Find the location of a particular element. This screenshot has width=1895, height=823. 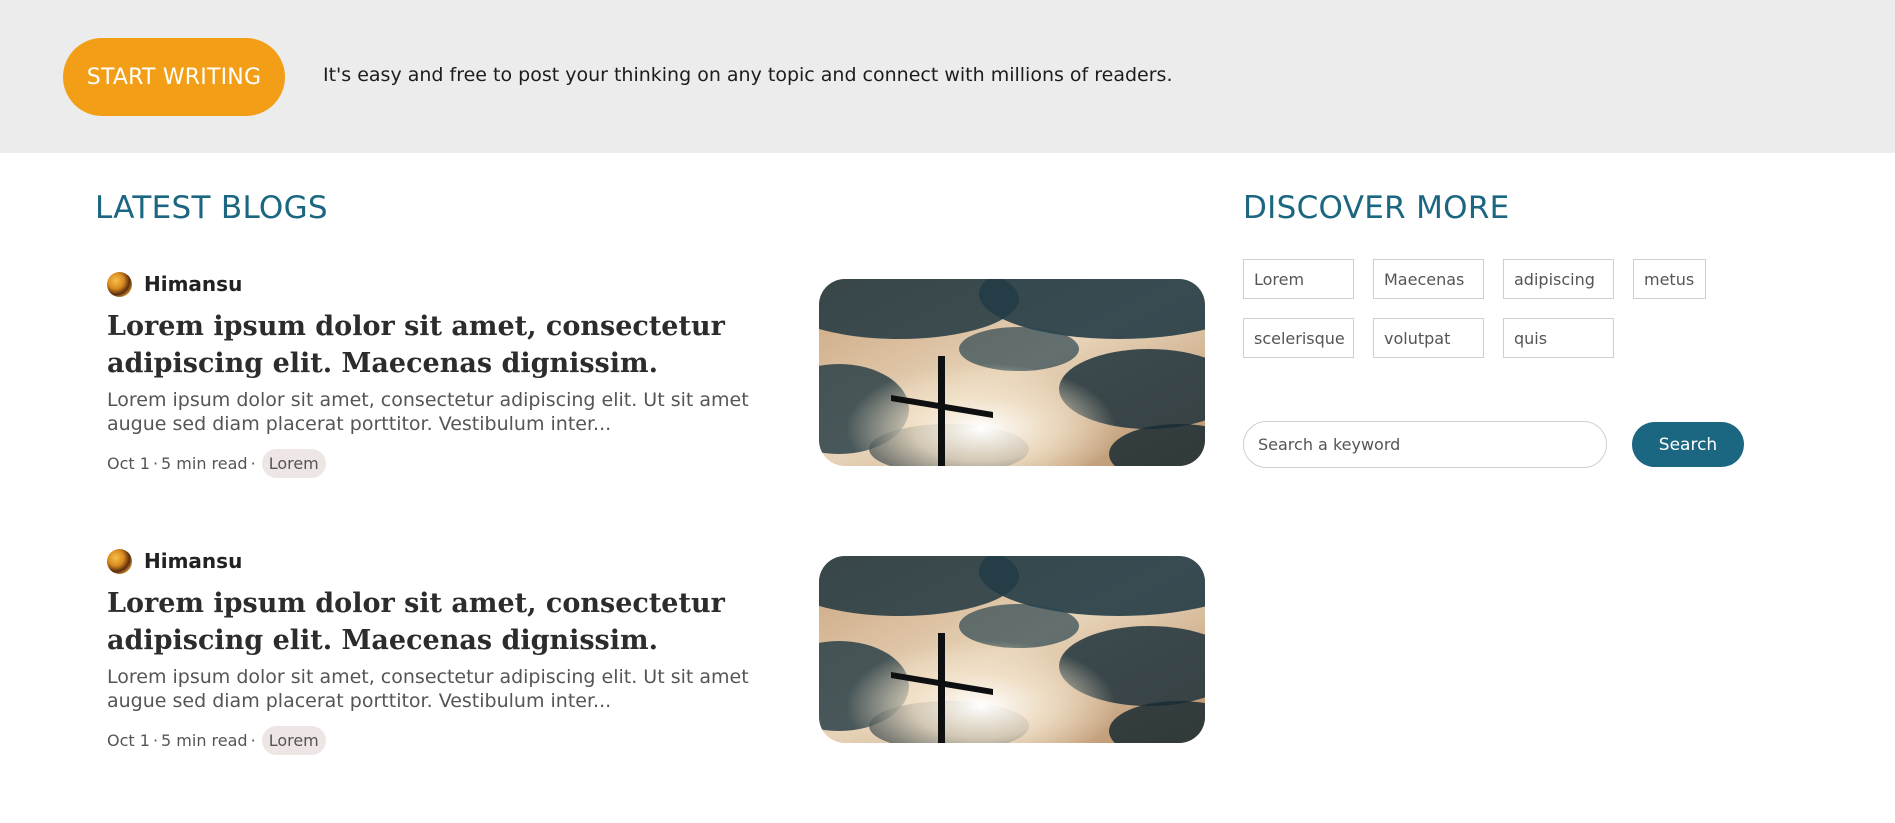

discover-tag: metus is located at coordinates (1669, 279).